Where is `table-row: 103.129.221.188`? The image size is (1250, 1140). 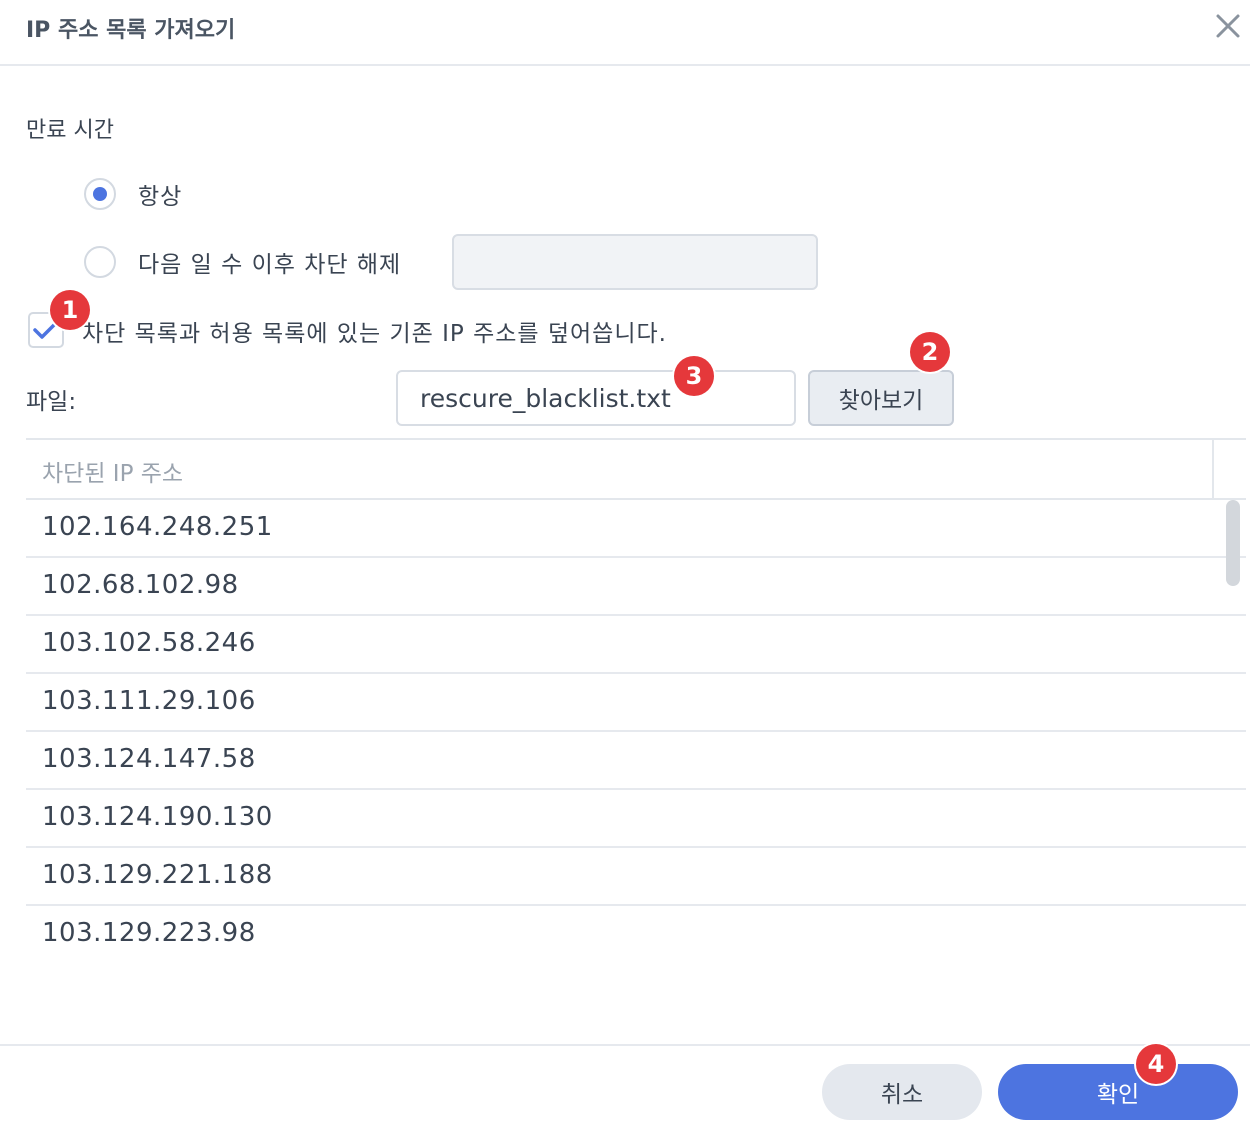
table-row: 103.129.221.188 is located at coordinates (636, 877).